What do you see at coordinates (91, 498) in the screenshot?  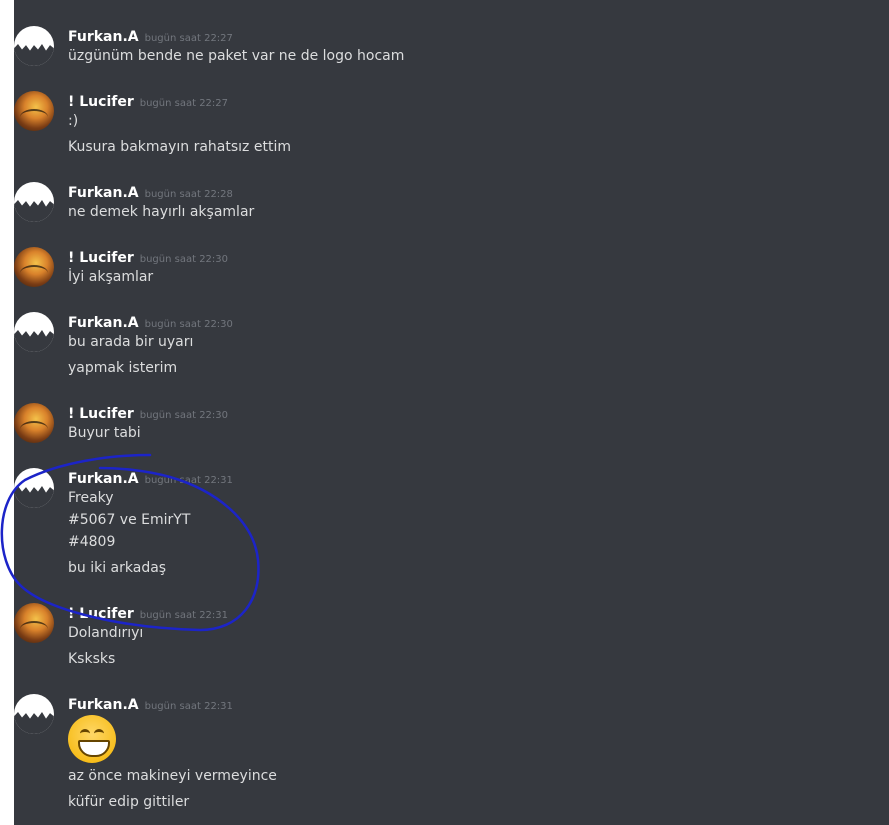 I see `message-text: Freaky` at bounding box center [91, 498].